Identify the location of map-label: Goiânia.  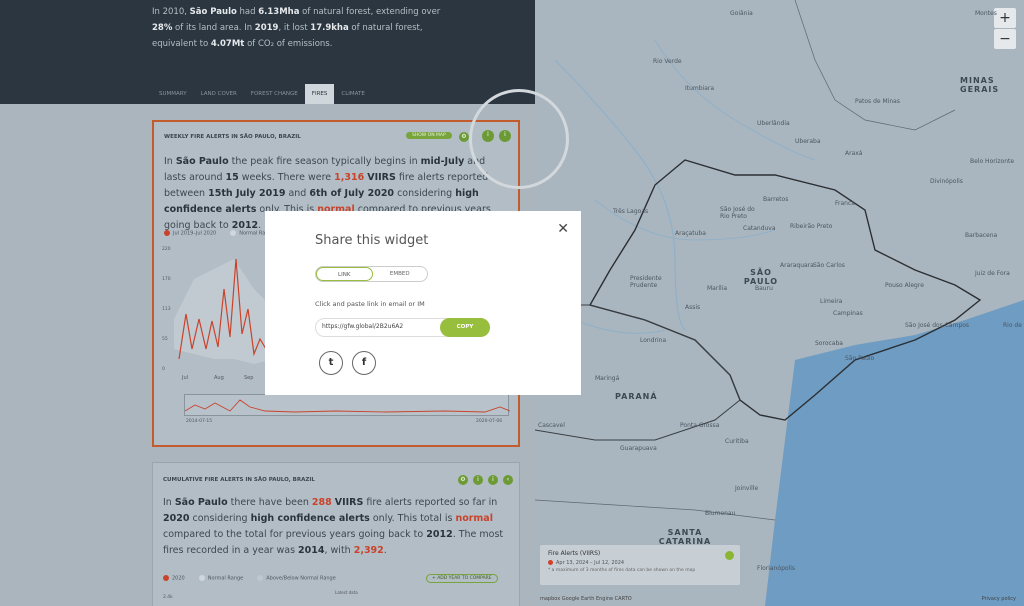
(741, 13).